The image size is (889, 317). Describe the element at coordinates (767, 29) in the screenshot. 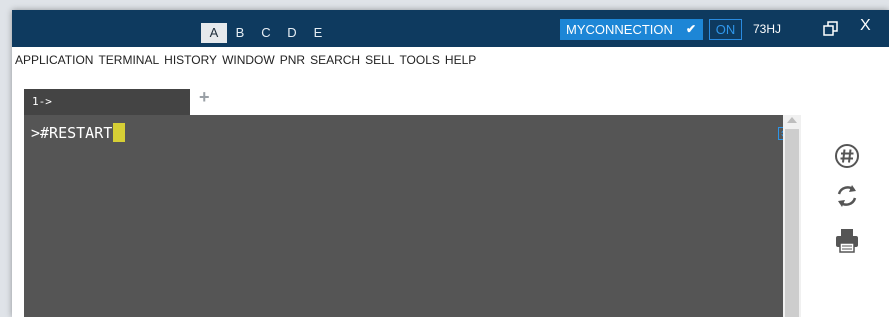

I see `user-id: 73HJ` at that location.